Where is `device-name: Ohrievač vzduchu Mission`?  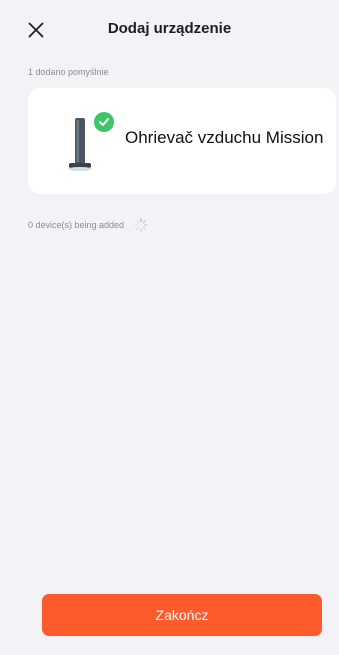
device-name: Ohrievač vzduchu Mission is located at coordinates (224, 137).